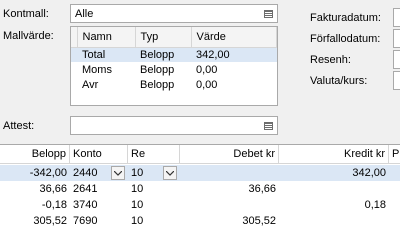 Image resolution: width=400 pixels, height=240 pixels. What do you see at coordinates (229, 189) in the screenshot?
I see `debet-cell: 36,66` at bounding box center [229, 189].